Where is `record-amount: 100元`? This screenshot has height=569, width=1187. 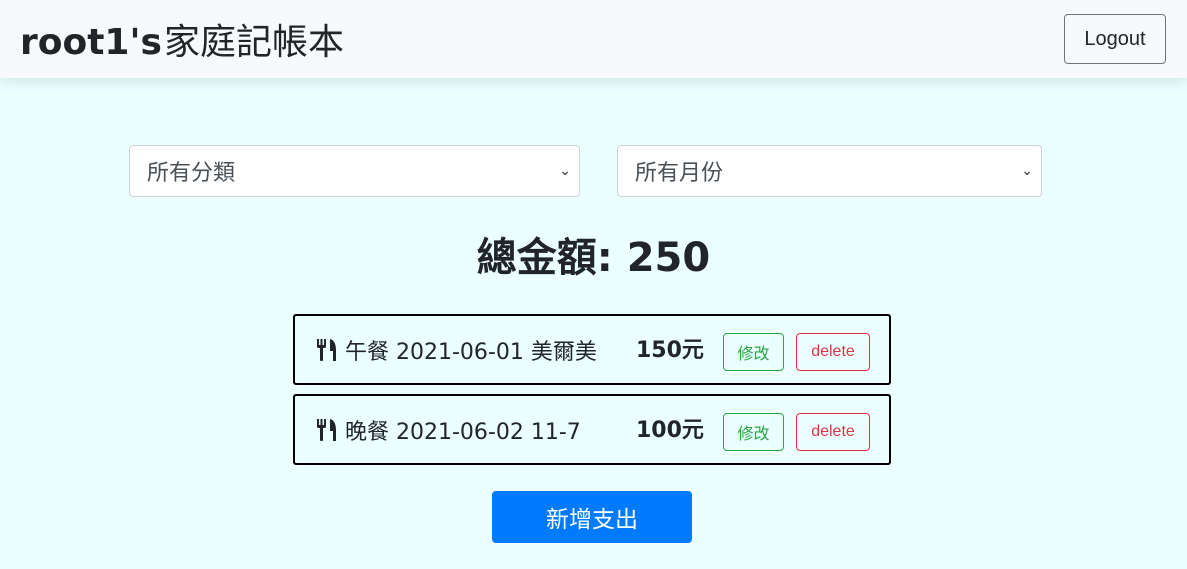 record-amount: 100元 is located at coordinates (670, 430).